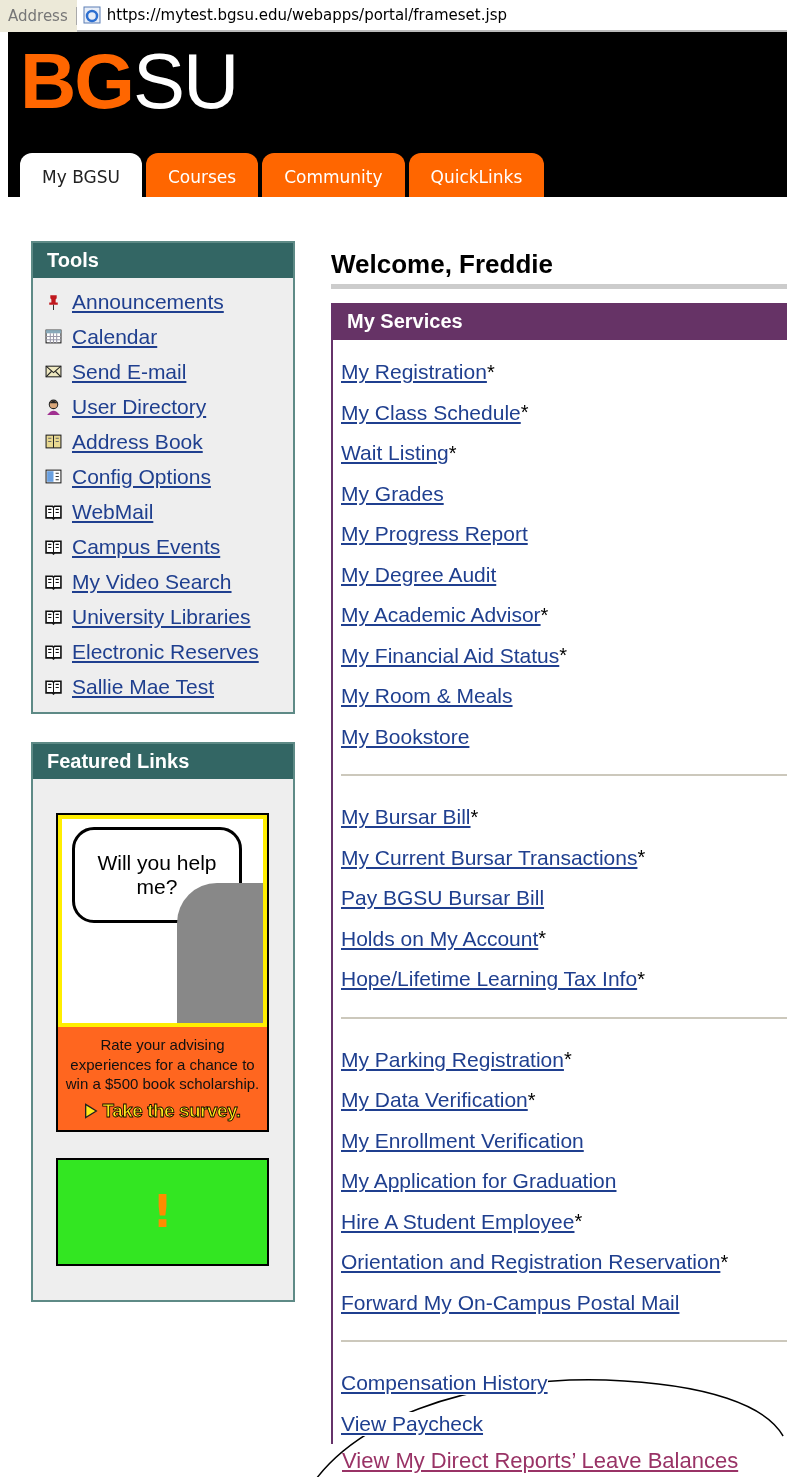 The height and width of the screenshot is (1477, 787). I want to click on address-field: https://mytest.bgsu.edu/webapps/portal/frameset.jsp, so click(431, 16).